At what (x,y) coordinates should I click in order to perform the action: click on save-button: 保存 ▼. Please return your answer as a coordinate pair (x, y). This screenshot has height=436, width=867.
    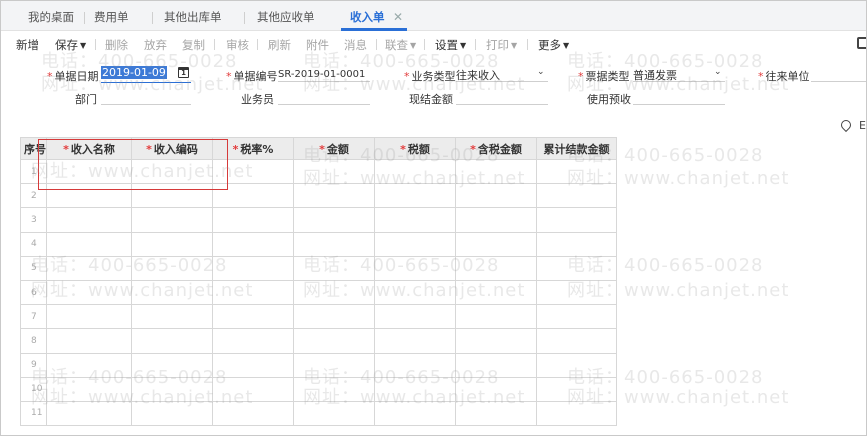
    Looking at the image, I should click on (70, 45).